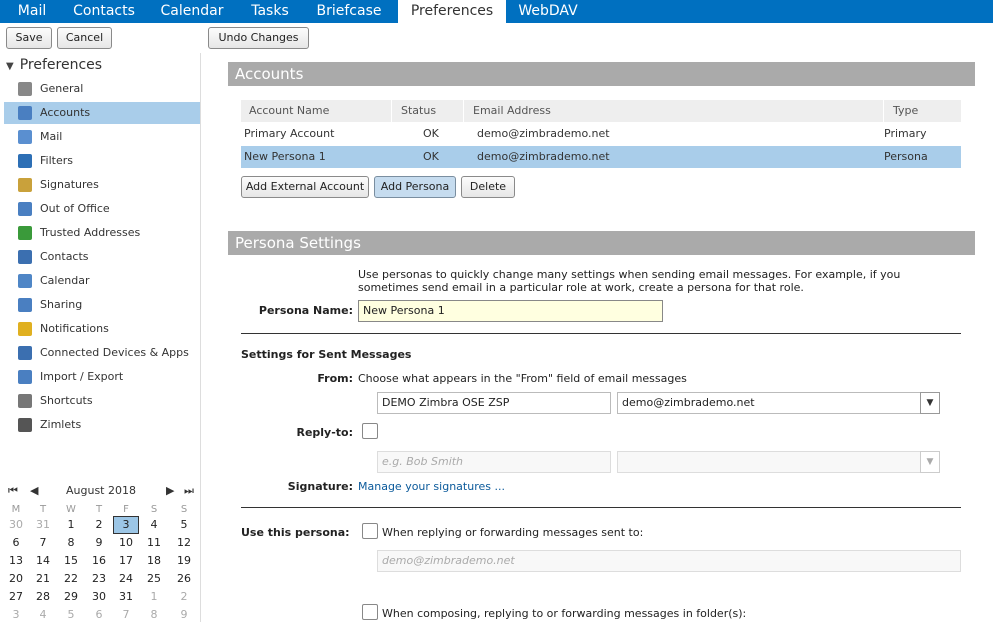 The image size is (993, 624). What do you see at coordinates (494, 403) in the screenshot?
I see `from-name-input: DEMO Zimbra OSE ZSP` at bounding box center [494, 403].